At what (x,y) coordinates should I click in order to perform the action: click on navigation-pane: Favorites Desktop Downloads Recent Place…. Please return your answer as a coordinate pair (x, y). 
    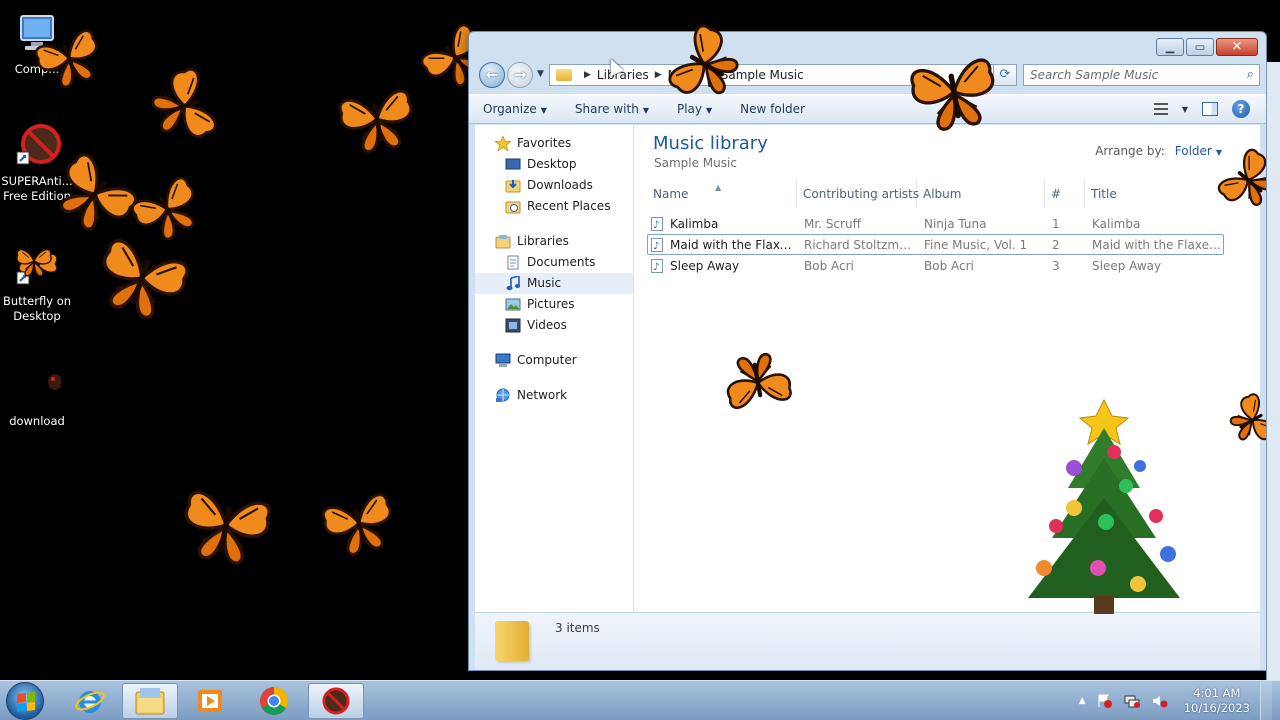
    Looking at the image, I should click on (554, 368).